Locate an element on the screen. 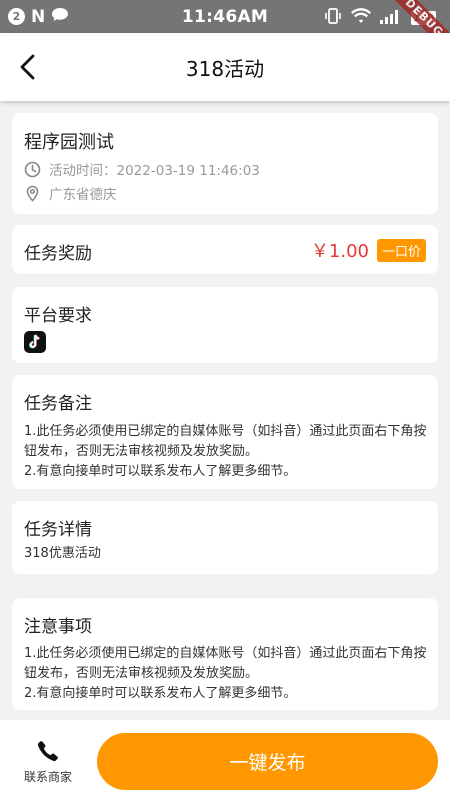  app-bar: 318活动 is located at coordinates (225, 67).